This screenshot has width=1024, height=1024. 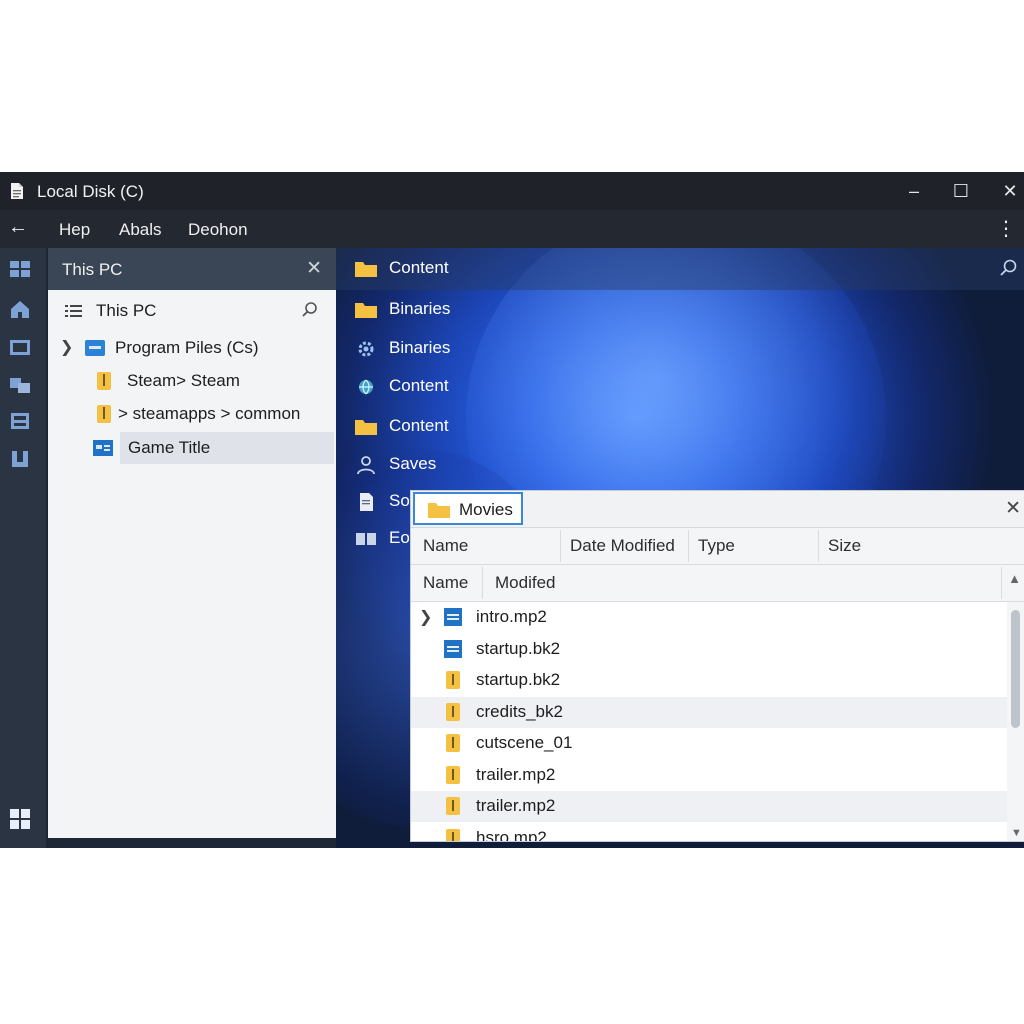 What do you see at coordinates (227, 448) in the screenshot?
I see `tree-item-game-title: Game Title` at bounding box center [227, 448].